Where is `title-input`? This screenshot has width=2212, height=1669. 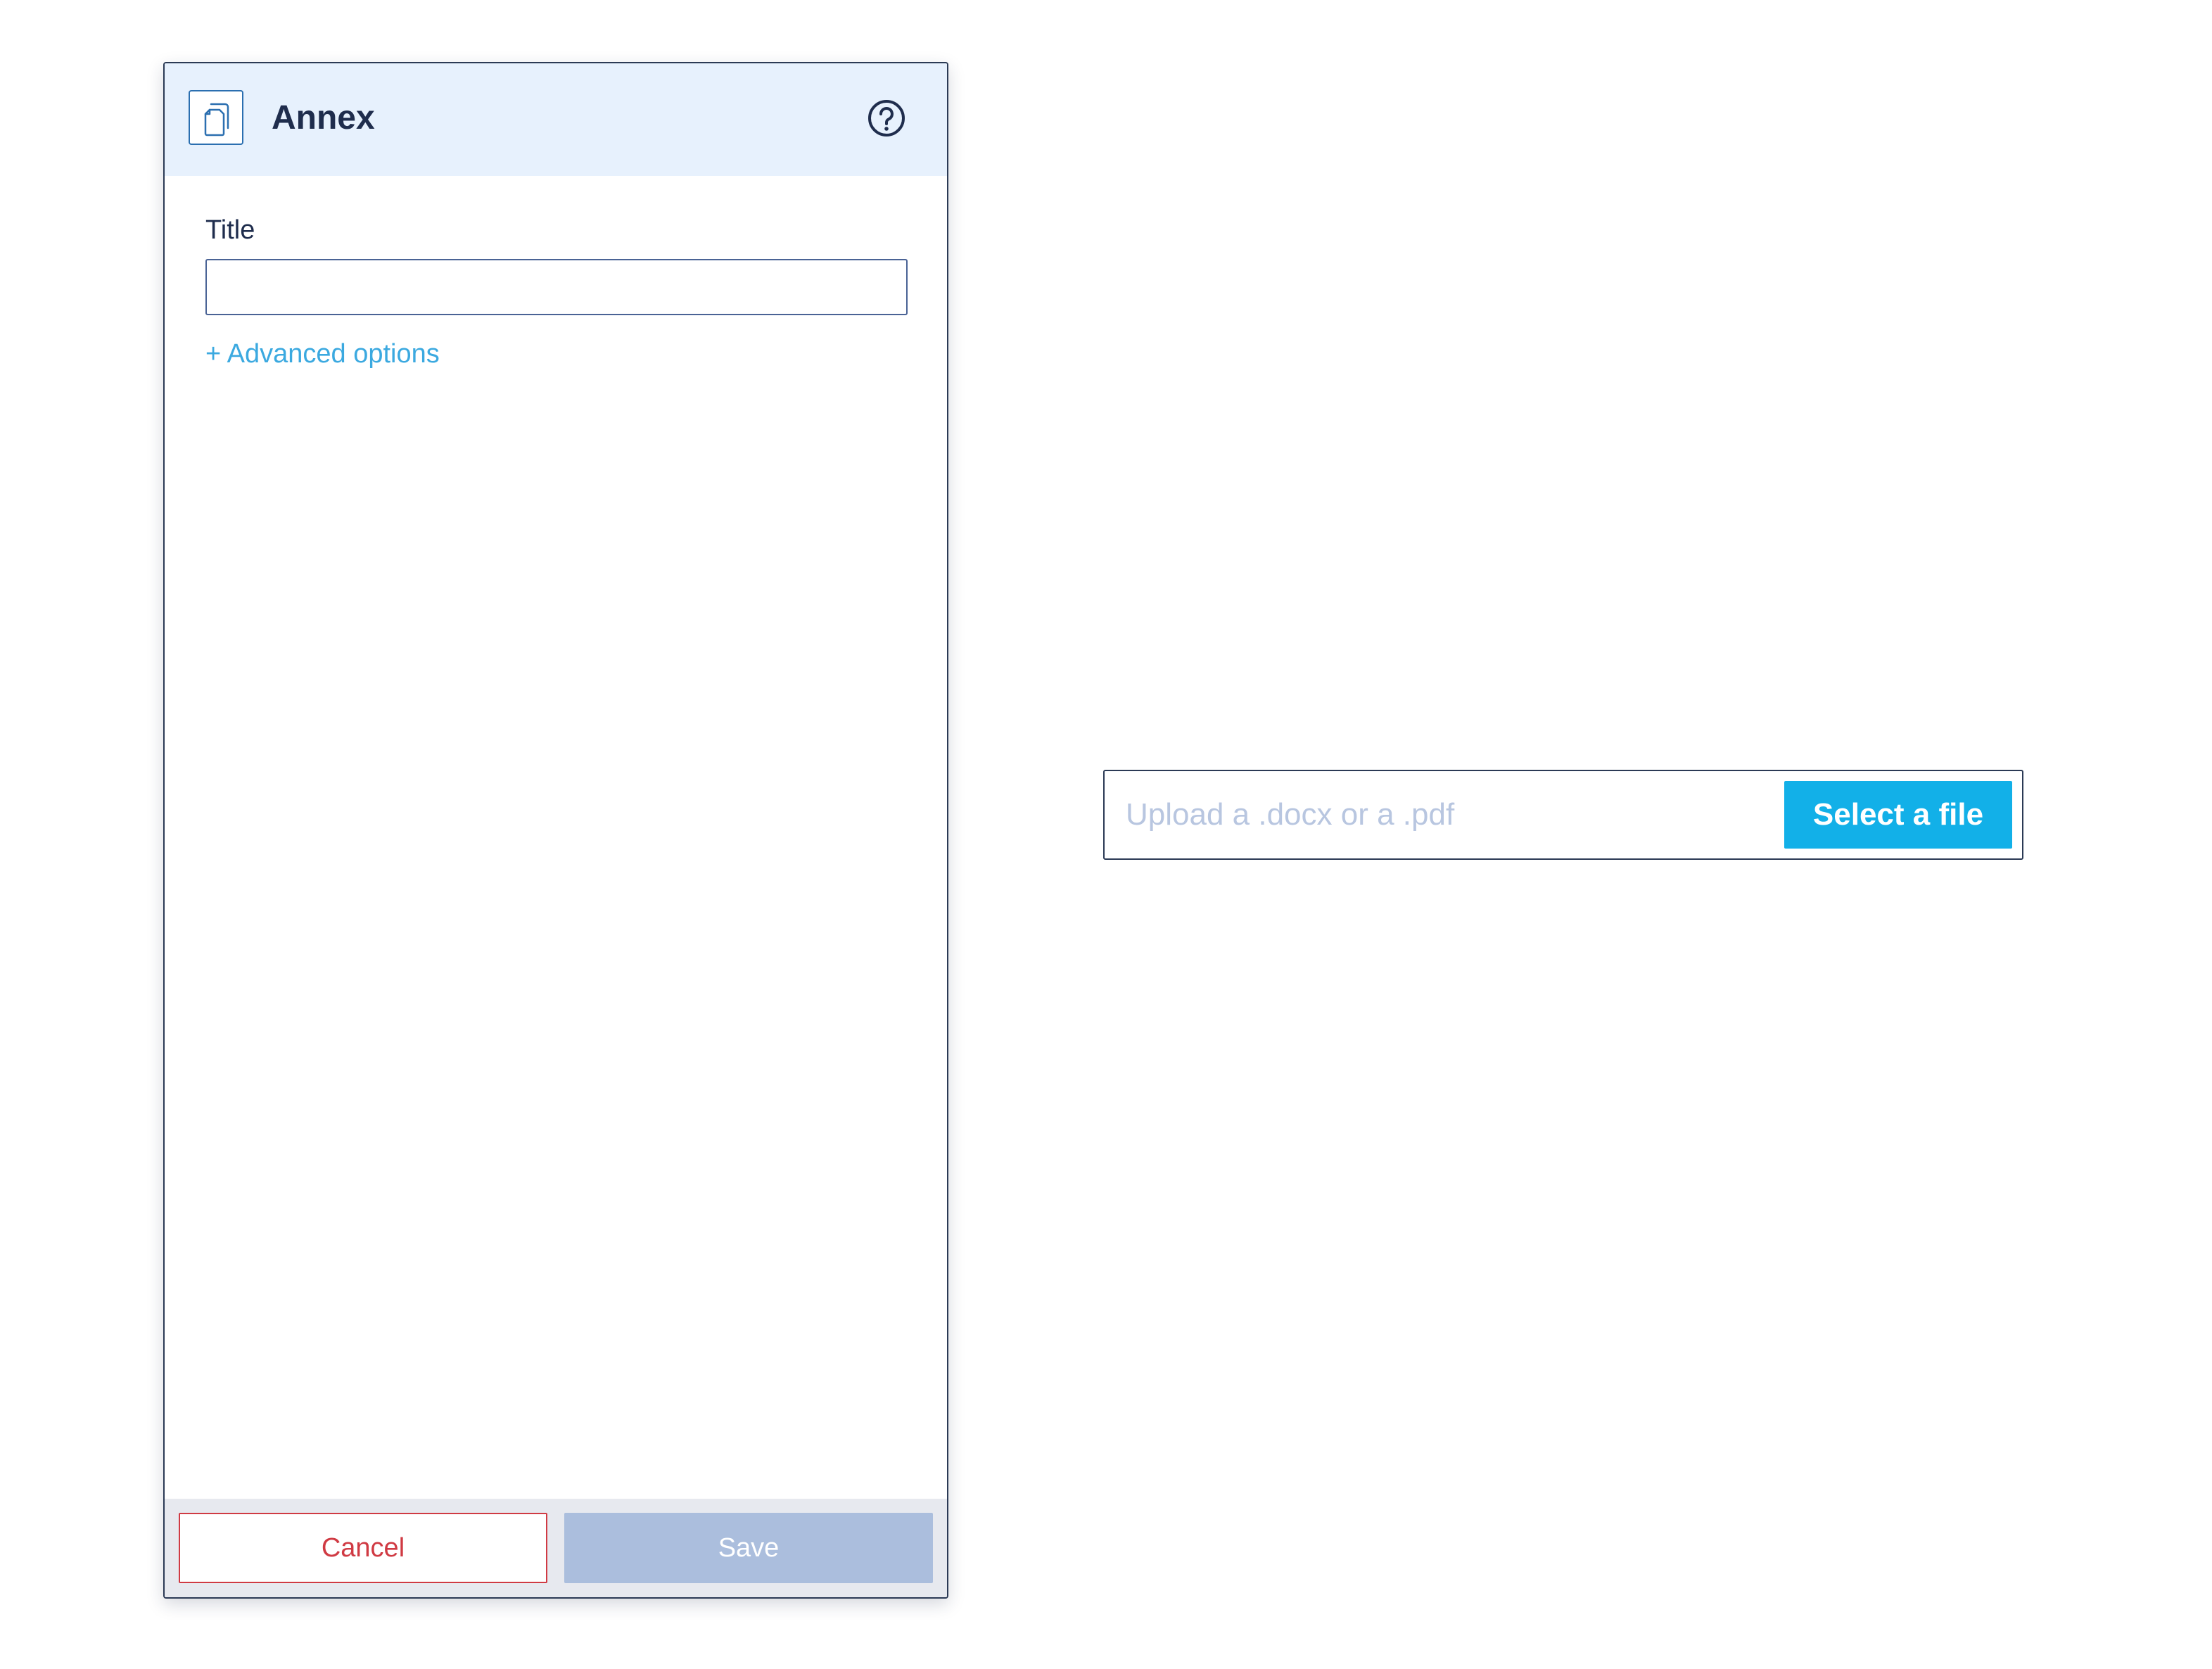 title-input is located at coordinates (557, 287).